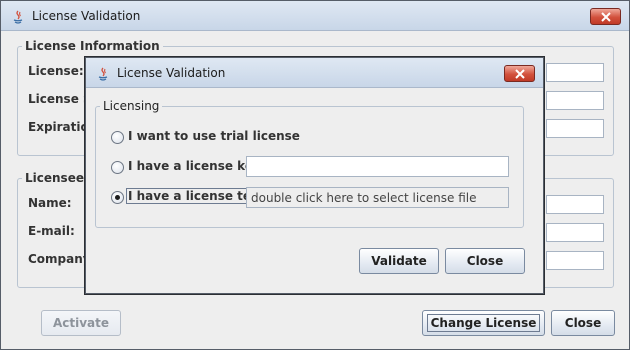 The width and height of the screenshot is (630, 350). I want to click on trial-license-radio, so click(117, 137).